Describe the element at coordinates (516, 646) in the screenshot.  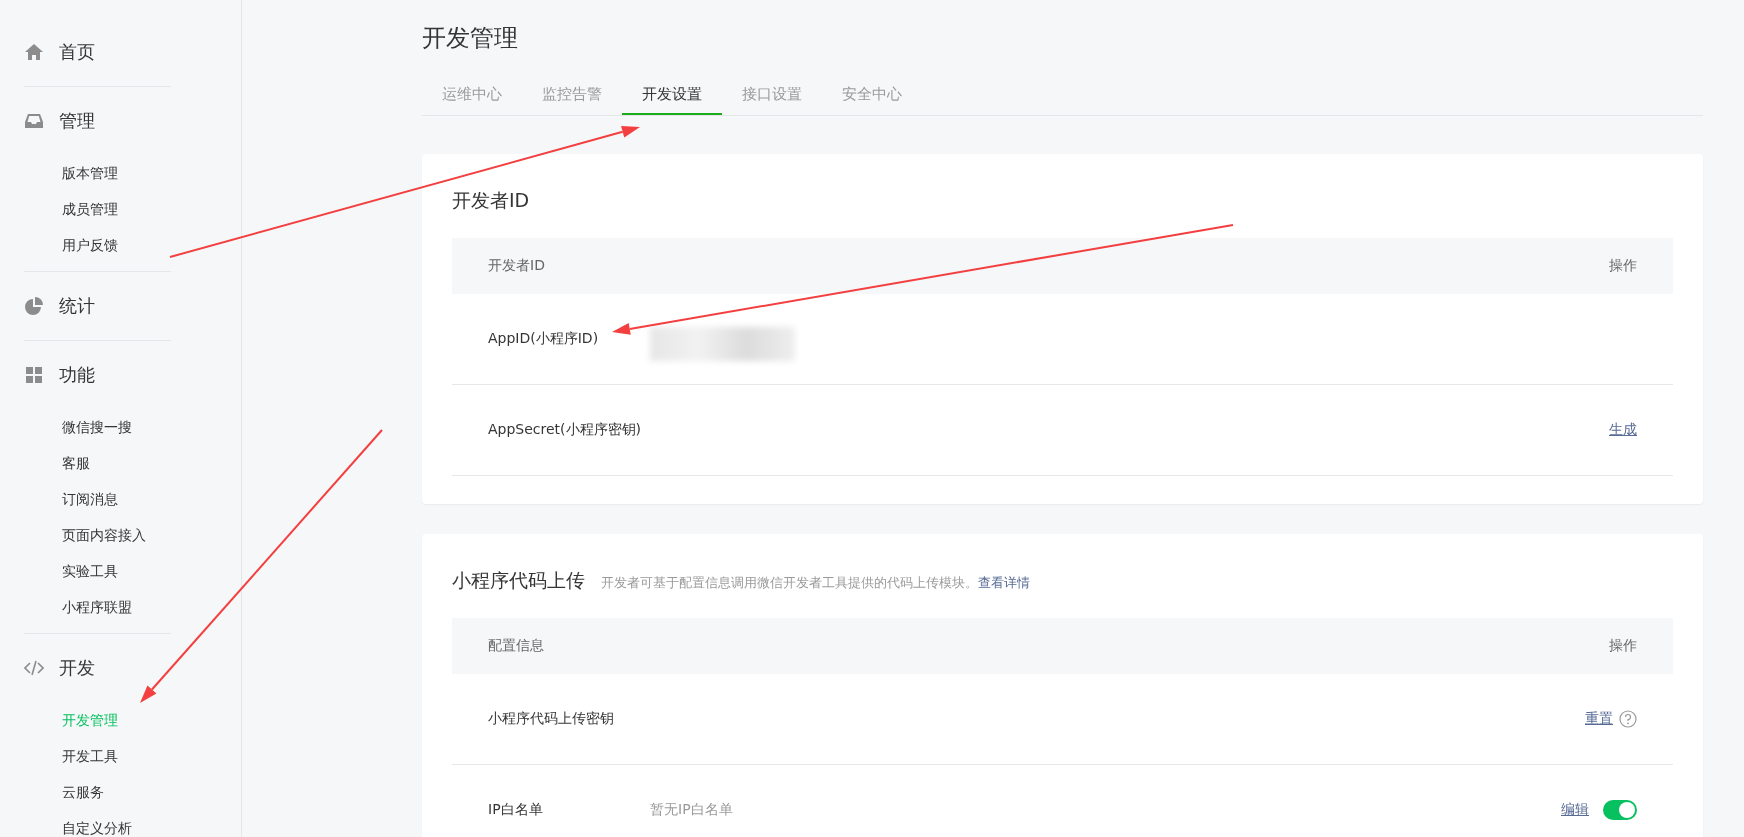
I see `column-header: 配置信息` at that location.